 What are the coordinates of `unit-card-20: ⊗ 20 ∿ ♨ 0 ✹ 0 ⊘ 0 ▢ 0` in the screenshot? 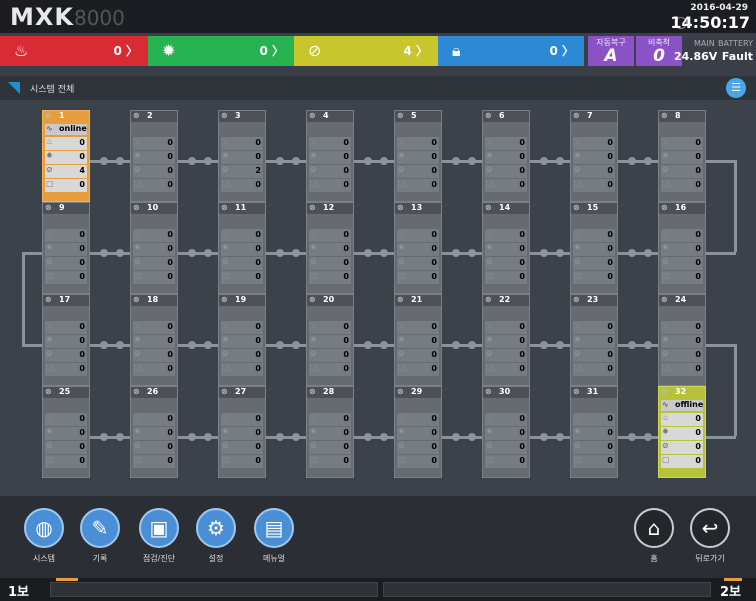 It's located at (330, 340).